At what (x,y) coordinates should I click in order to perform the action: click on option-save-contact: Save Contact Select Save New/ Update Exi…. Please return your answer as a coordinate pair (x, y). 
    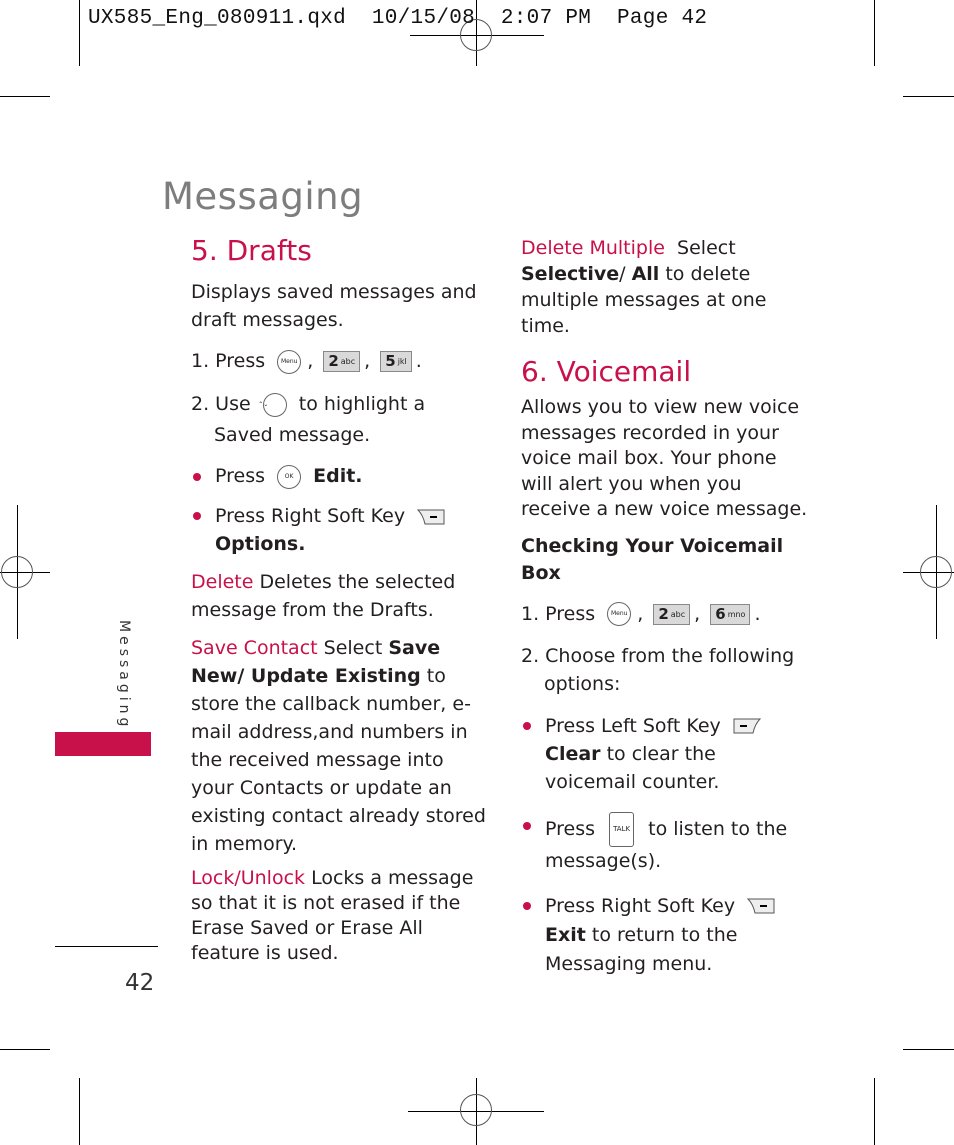
    Looking at the image, I should click on (338, 746).